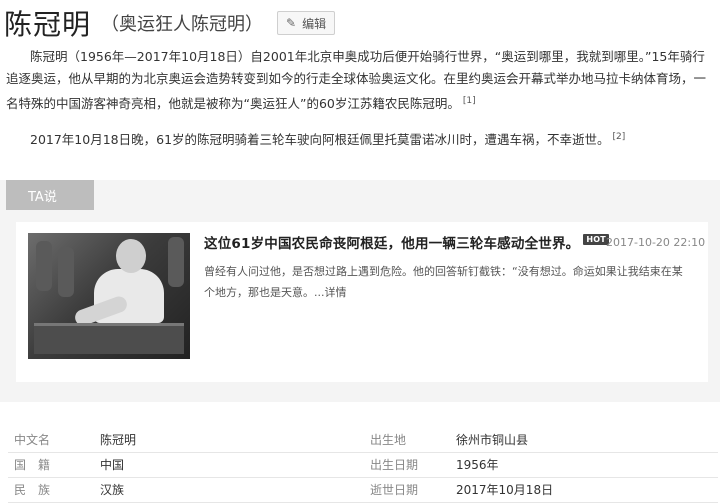 This screenshot has width=720, height=503. What do you see at coordinates (112, 465) in the screenshot?
I see `info-value: 中国` at bounding box center [112, 465].